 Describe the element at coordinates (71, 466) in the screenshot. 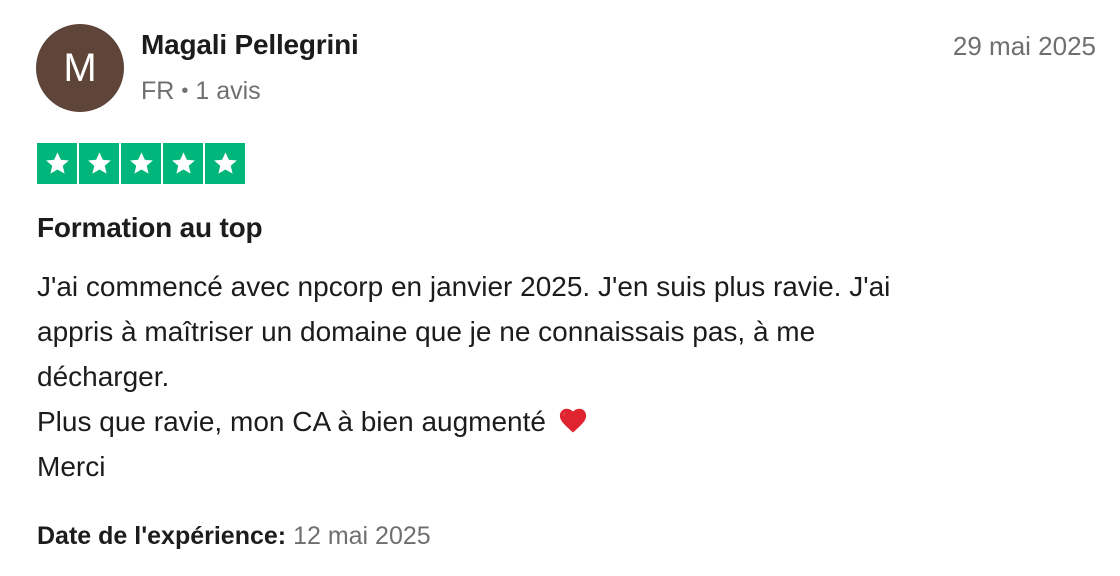

I see `review-body-line: Merci` at that location.